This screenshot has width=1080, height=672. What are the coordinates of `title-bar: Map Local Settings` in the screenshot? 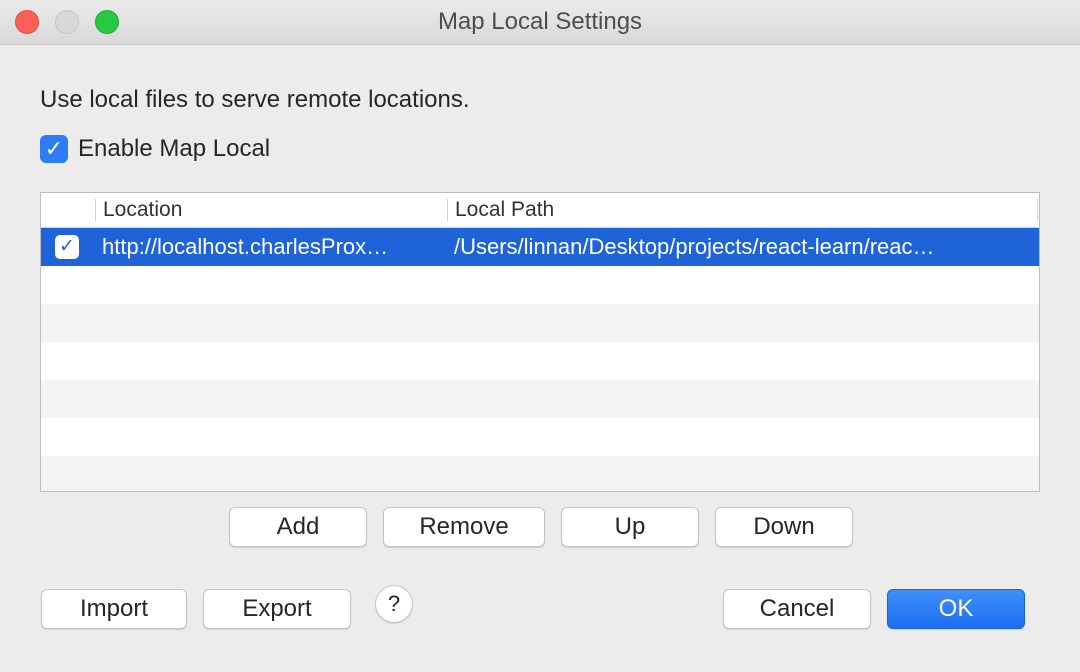 It's located at (540, 22).